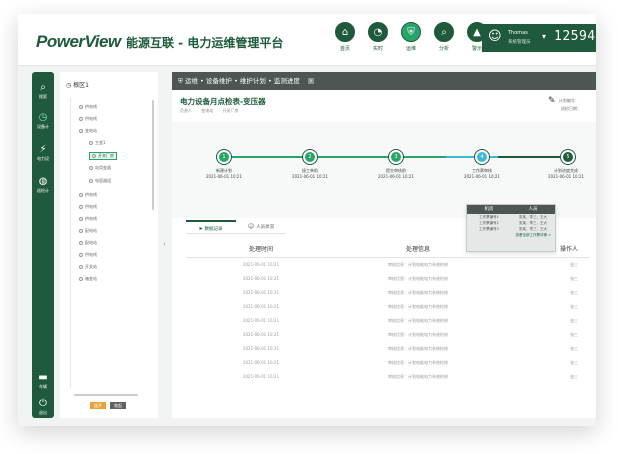  I want to click on plan-number: 计划编号：, so click(568, 100).